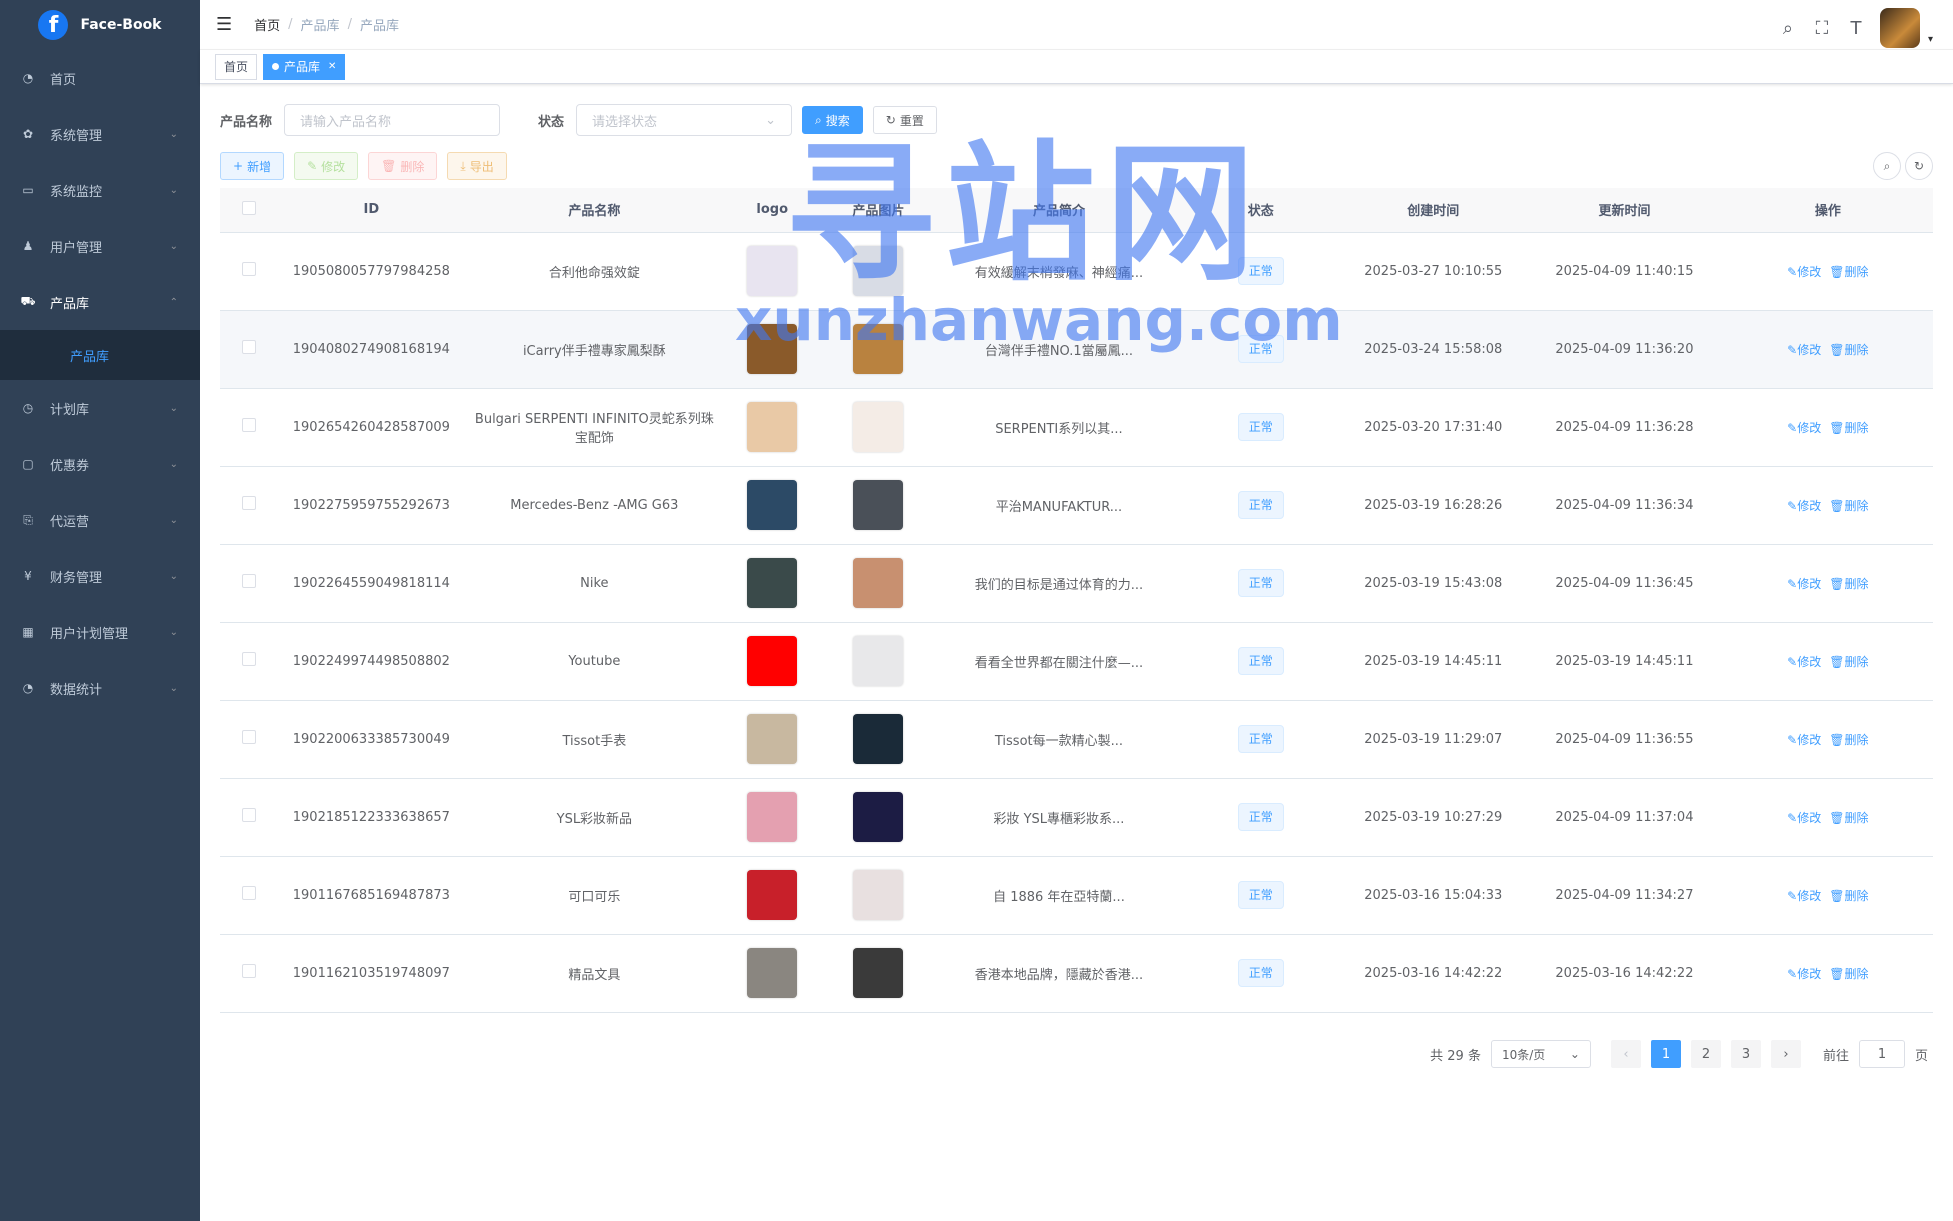 The image size is (1953, 1221). I want to click on sidebar-item: ◷ 计划库 ⌄, so click(100, 408).